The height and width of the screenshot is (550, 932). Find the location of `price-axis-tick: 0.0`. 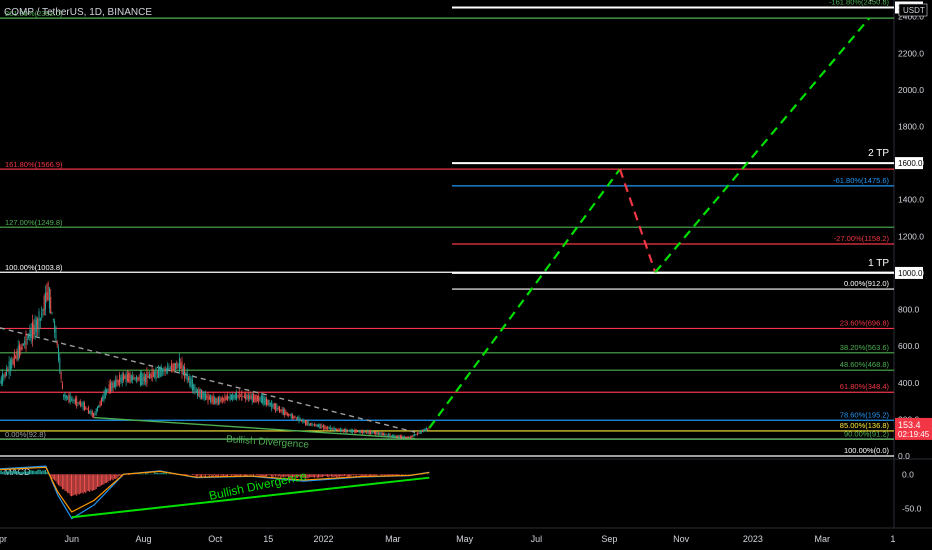

price-axis-tick: 0.0 is located at coordinates (904, 456).